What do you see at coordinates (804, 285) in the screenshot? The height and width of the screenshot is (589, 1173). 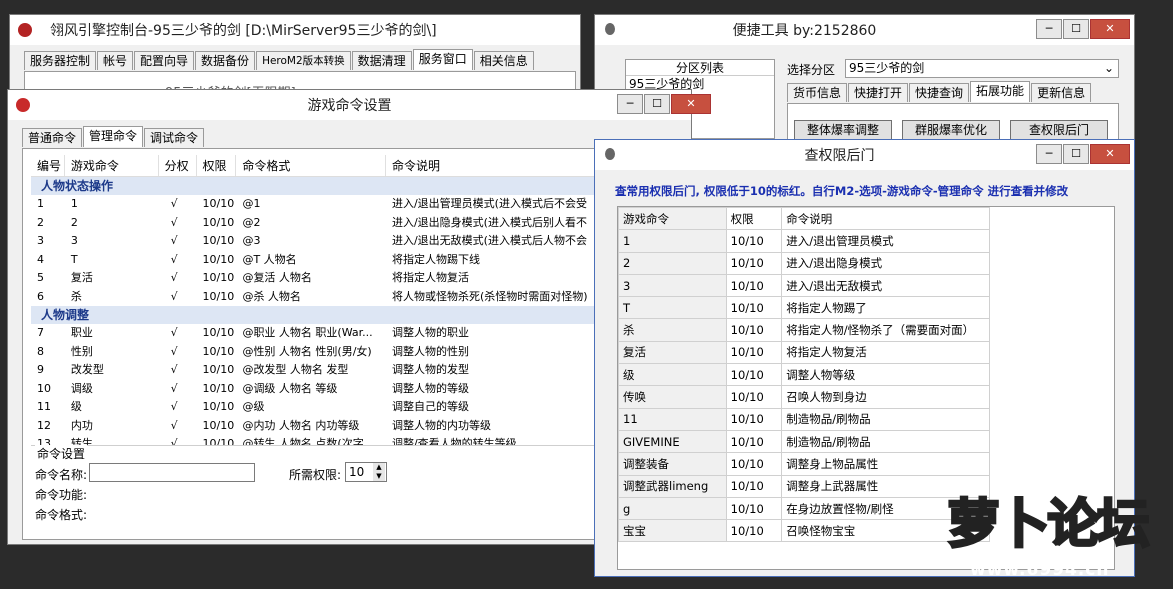 I see `backdoor-row: 3 10/10 进入/退出无敌模式` at bounding box center [804, 285].